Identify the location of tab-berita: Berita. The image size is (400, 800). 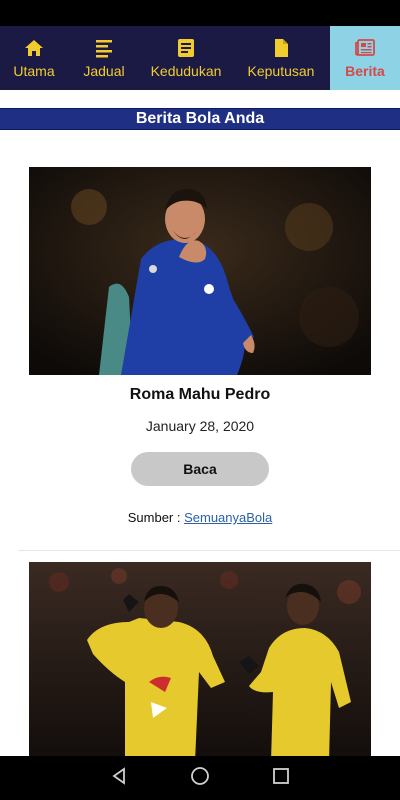
(365, 58).